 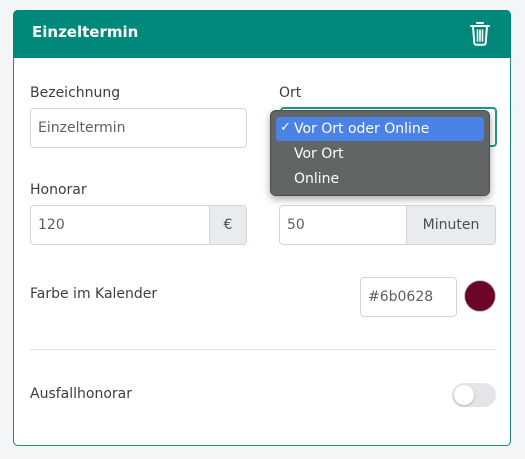 What do you see at coordinates (138, 128) in the screenshot?
I see `bezeichnung-input: Einzeltermin` at bounding box center [138, 128].